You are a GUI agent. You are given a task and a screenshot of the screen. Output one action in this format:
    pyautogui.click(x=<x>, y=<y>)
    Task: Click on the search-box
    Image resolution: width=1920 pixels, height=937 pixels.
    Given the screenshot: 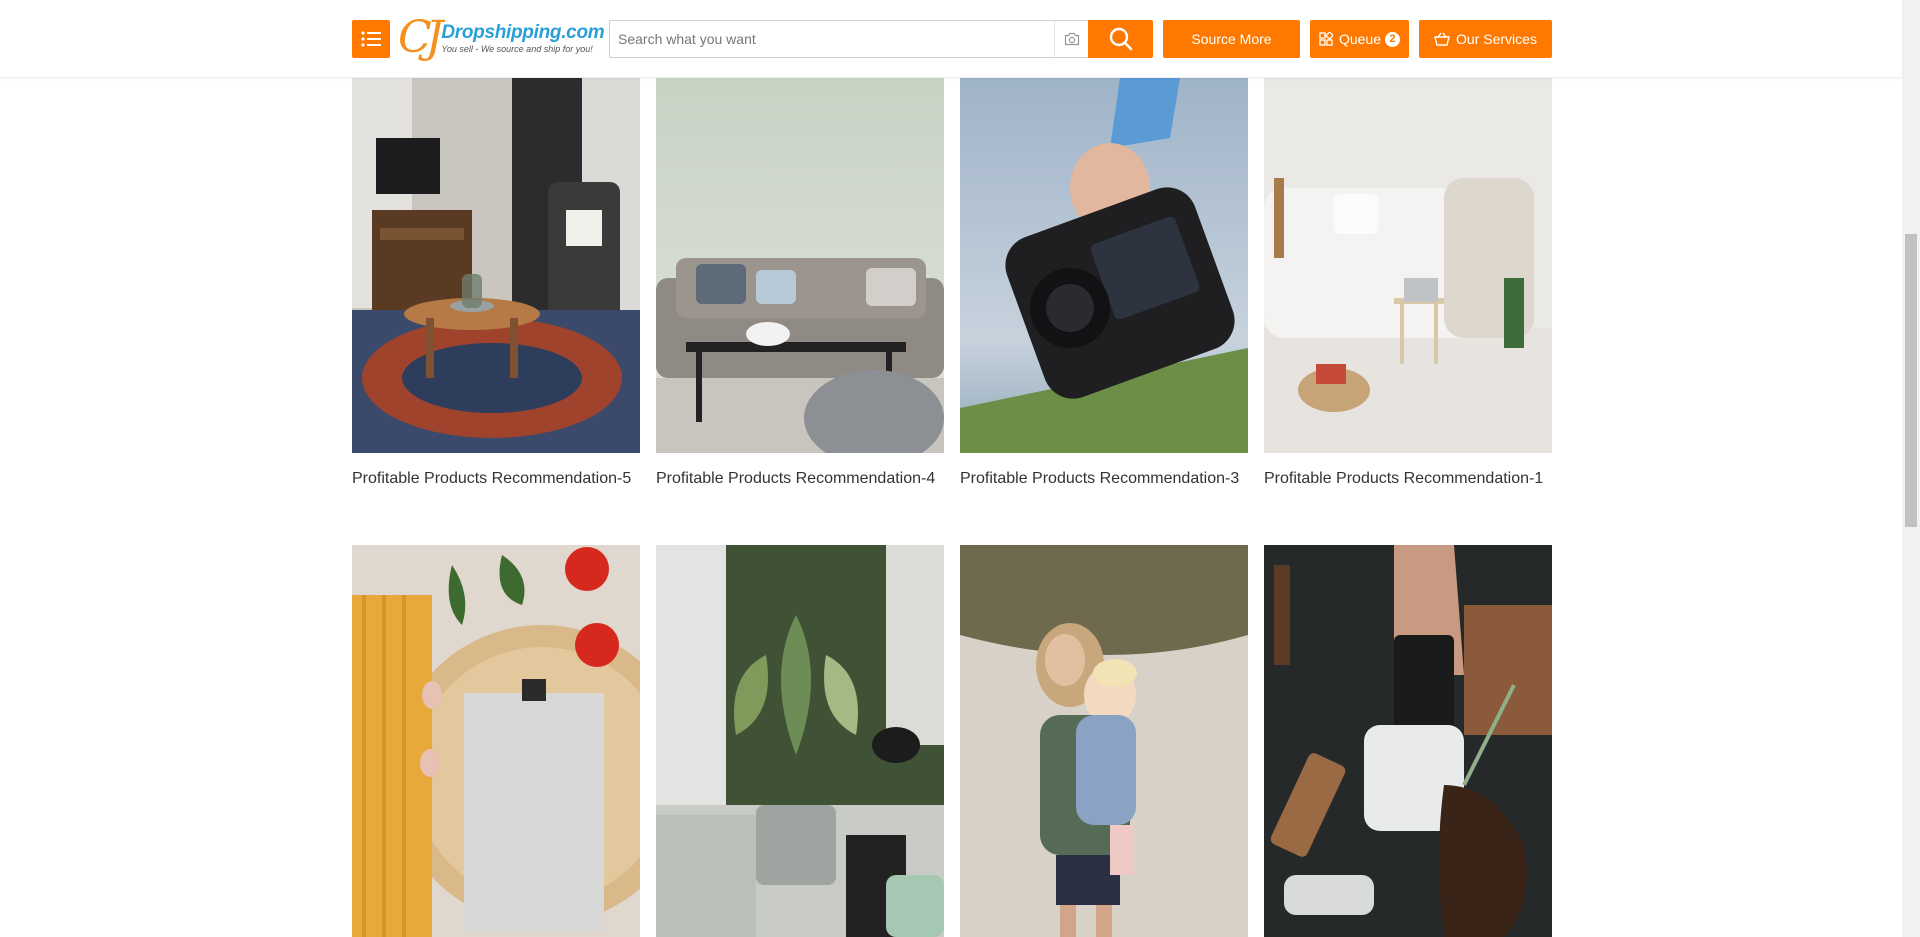 What is the action you would take?
    pyautogui.click(x=848, y=39)
    